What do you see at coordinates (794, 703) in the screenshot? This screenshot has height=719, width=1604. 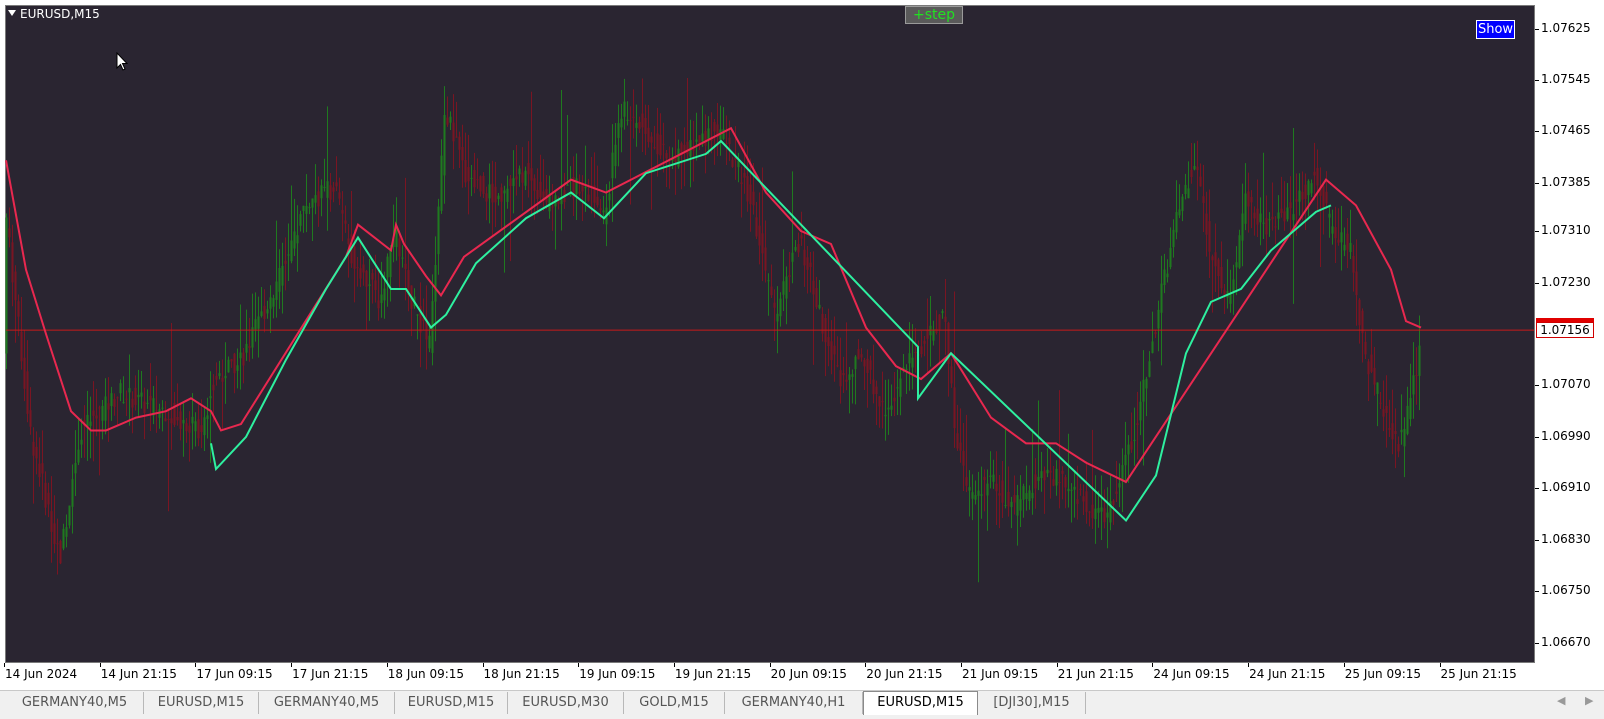 I see `chart-tab: GERMANY40,H1` at bounding box center [794, 703].